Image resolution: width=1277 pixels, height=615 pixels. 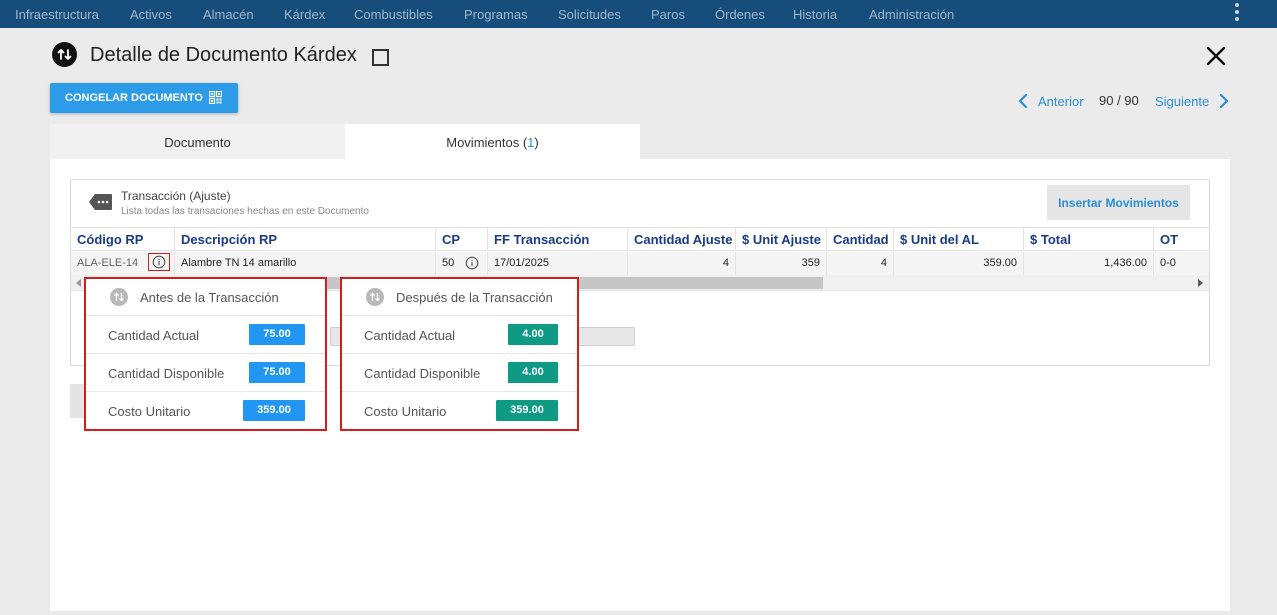 I want to click on column-header-unit-ajuste: $ Unit Ajuste, so click(x=781, y=239).